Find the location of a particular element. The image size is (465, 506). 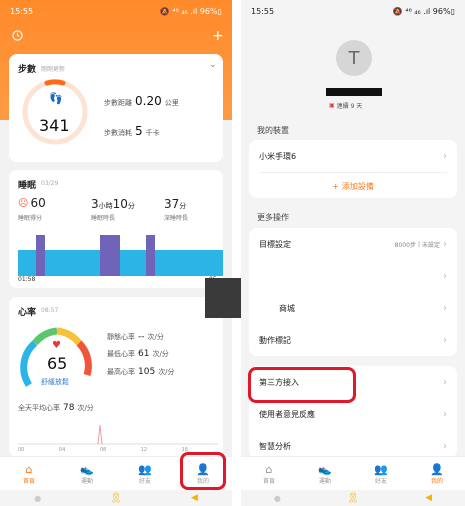

steps-updated: 剛剛更新 is located at coordinates (53, 69).